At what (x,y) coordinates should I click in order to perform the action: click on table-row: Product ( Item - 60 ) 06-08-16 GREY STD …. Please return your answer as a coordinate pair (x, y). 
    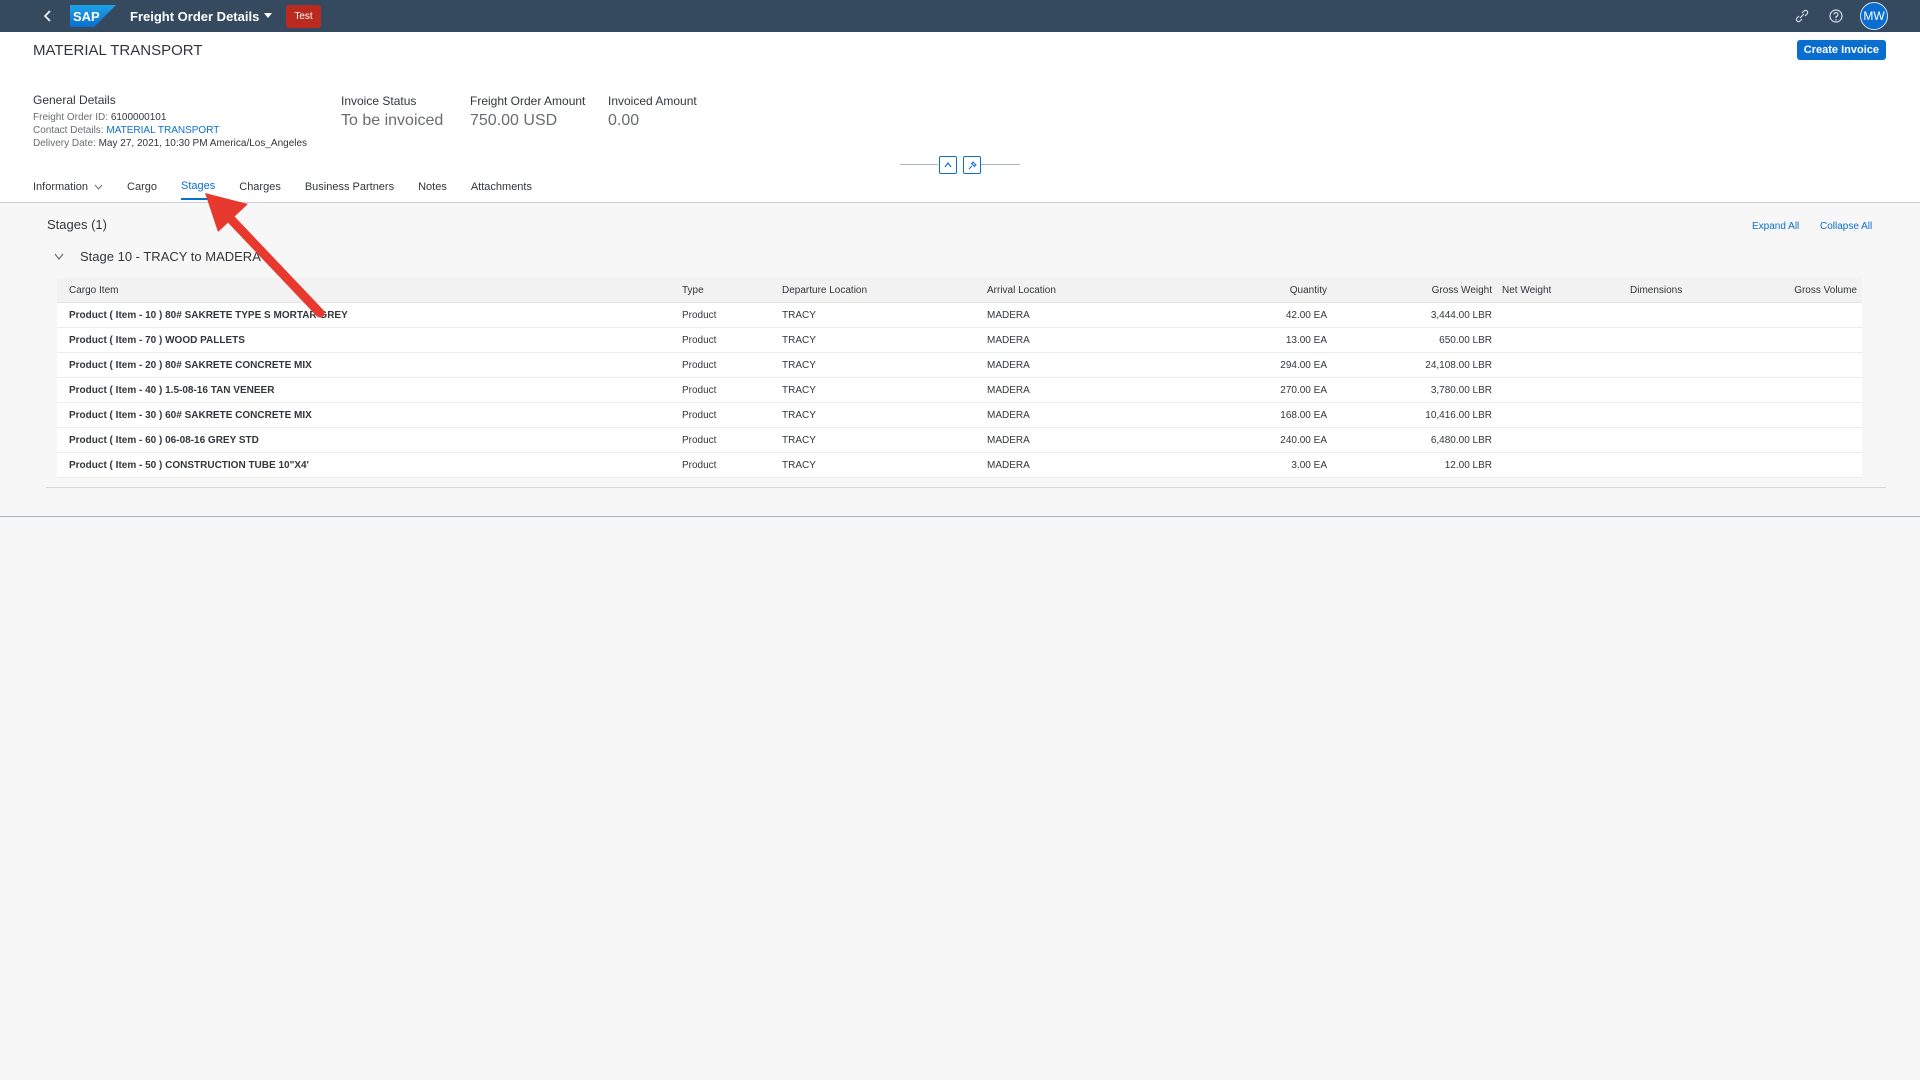
    Looking at the image, I should click on (959, 440).